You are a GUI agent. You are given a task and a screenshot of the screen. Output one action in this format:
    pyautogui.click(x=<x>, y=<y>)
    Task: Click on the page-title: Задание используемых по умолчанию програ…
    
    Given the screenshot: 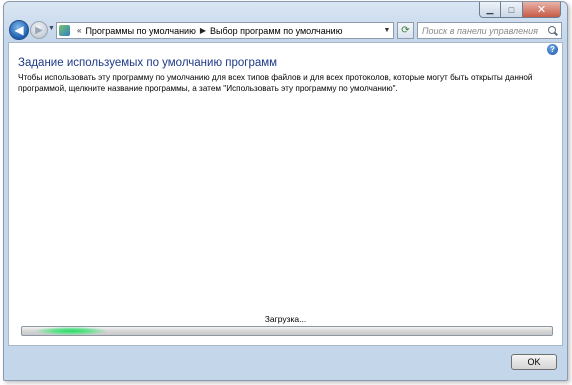 What is the action you would take?
    pyautogui.click(x=148, y=63)
    